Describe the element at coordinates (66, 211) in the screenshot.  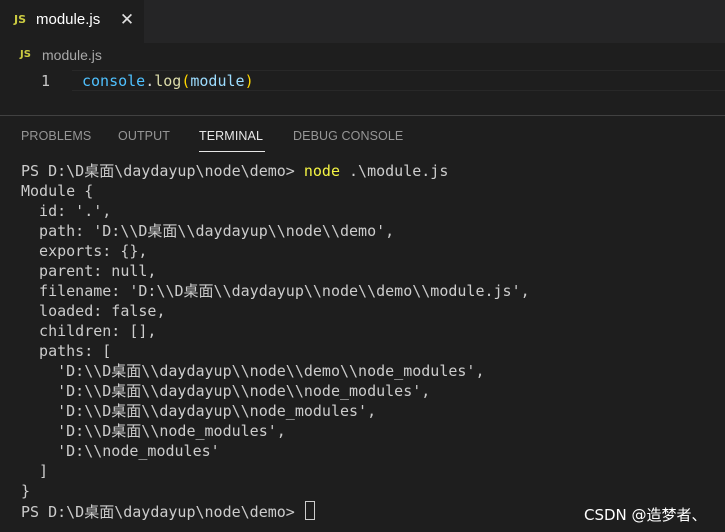
I see `terminal-output-line: id: '.',` at that location.